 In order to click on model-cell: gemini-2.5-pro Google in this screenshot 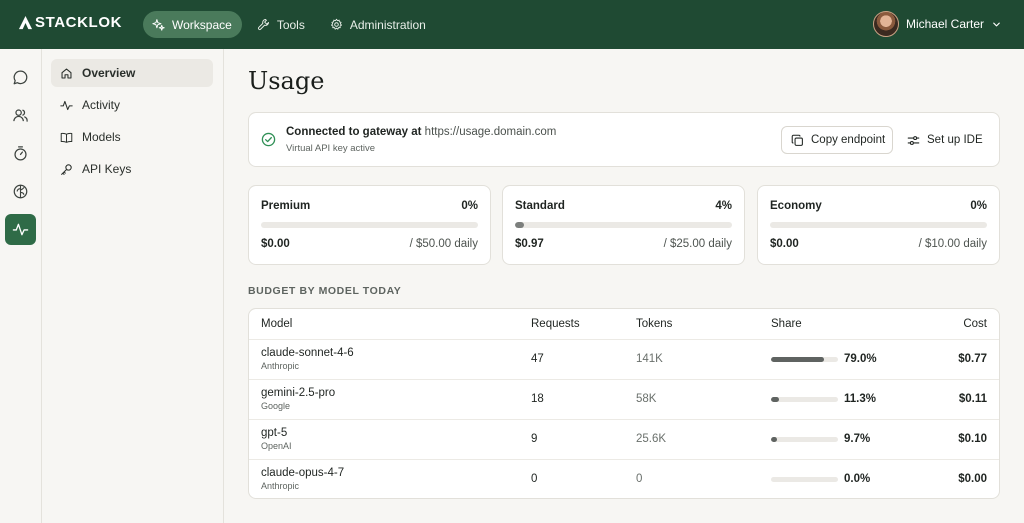, I will do `click(298, 399)`.